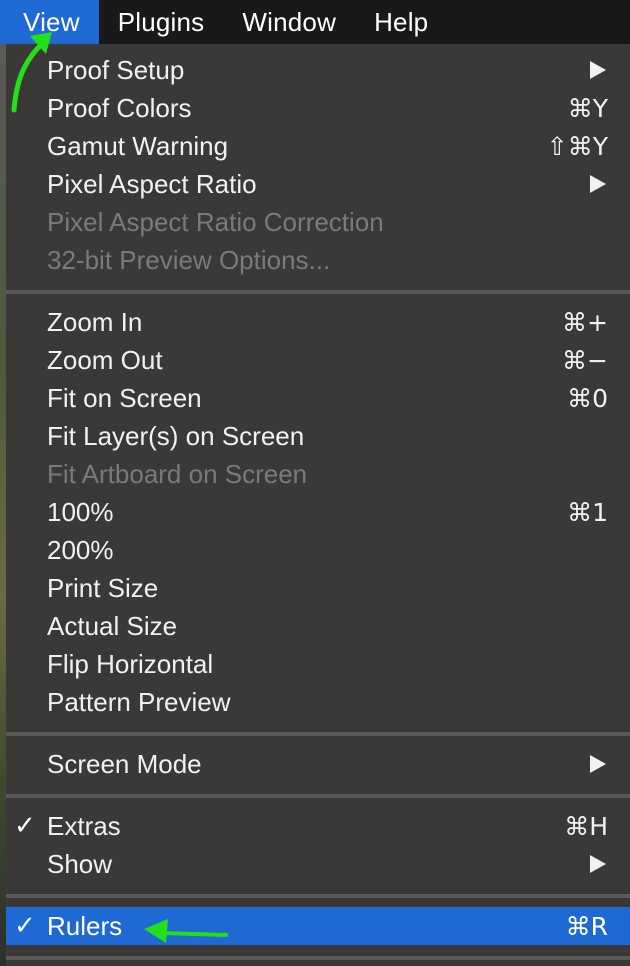 Image resolution: width=630 pixels, height=966 pixels. Describe the element at coordinates (401, 22) in the screenshot. I see `menubar-help: Help` at that location.